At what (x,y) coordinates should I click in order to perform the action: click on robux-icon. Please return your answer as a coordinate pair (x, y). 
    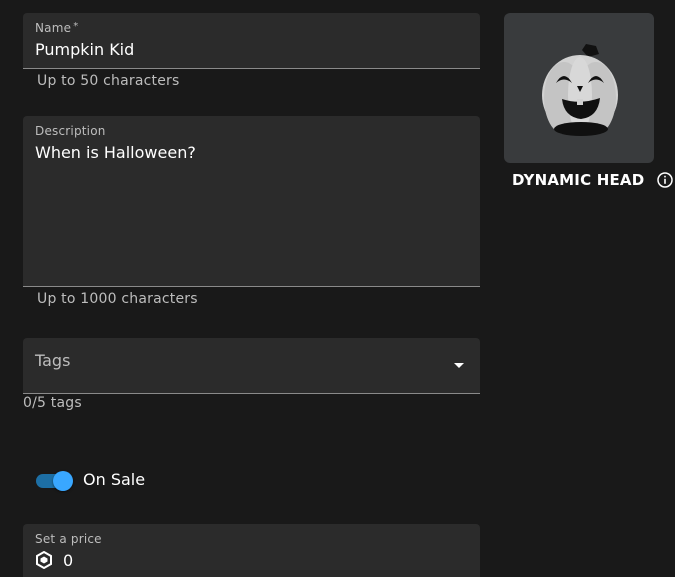
    Looking at the image, I should click on (44, 560).